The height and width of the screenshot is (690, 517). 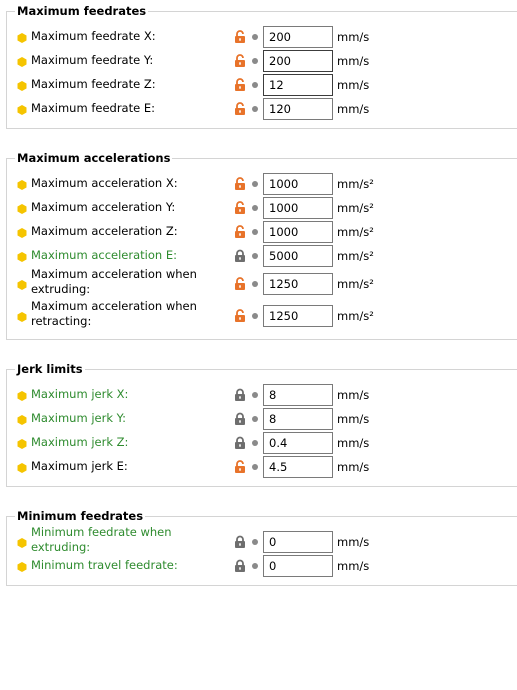 What do you see at coordinates (104, 183) in the screenshot?
I see `option-label: Maximum acceleration X:` at bounding box center [104, 183].